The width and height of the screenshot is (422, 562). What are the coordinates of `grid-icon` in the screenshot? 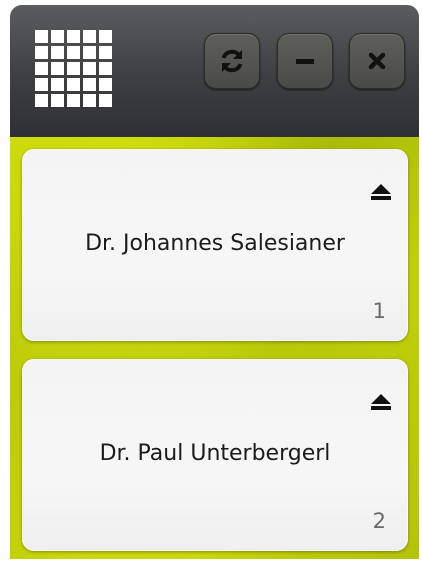 It's located at (75, 70).